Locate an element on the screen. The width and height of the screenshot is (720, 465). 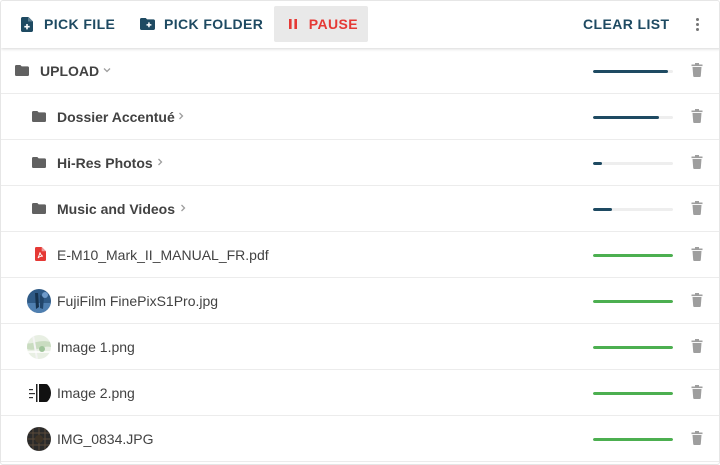
item-name: Hi-Res Photos is located at coordinates (105, 163).